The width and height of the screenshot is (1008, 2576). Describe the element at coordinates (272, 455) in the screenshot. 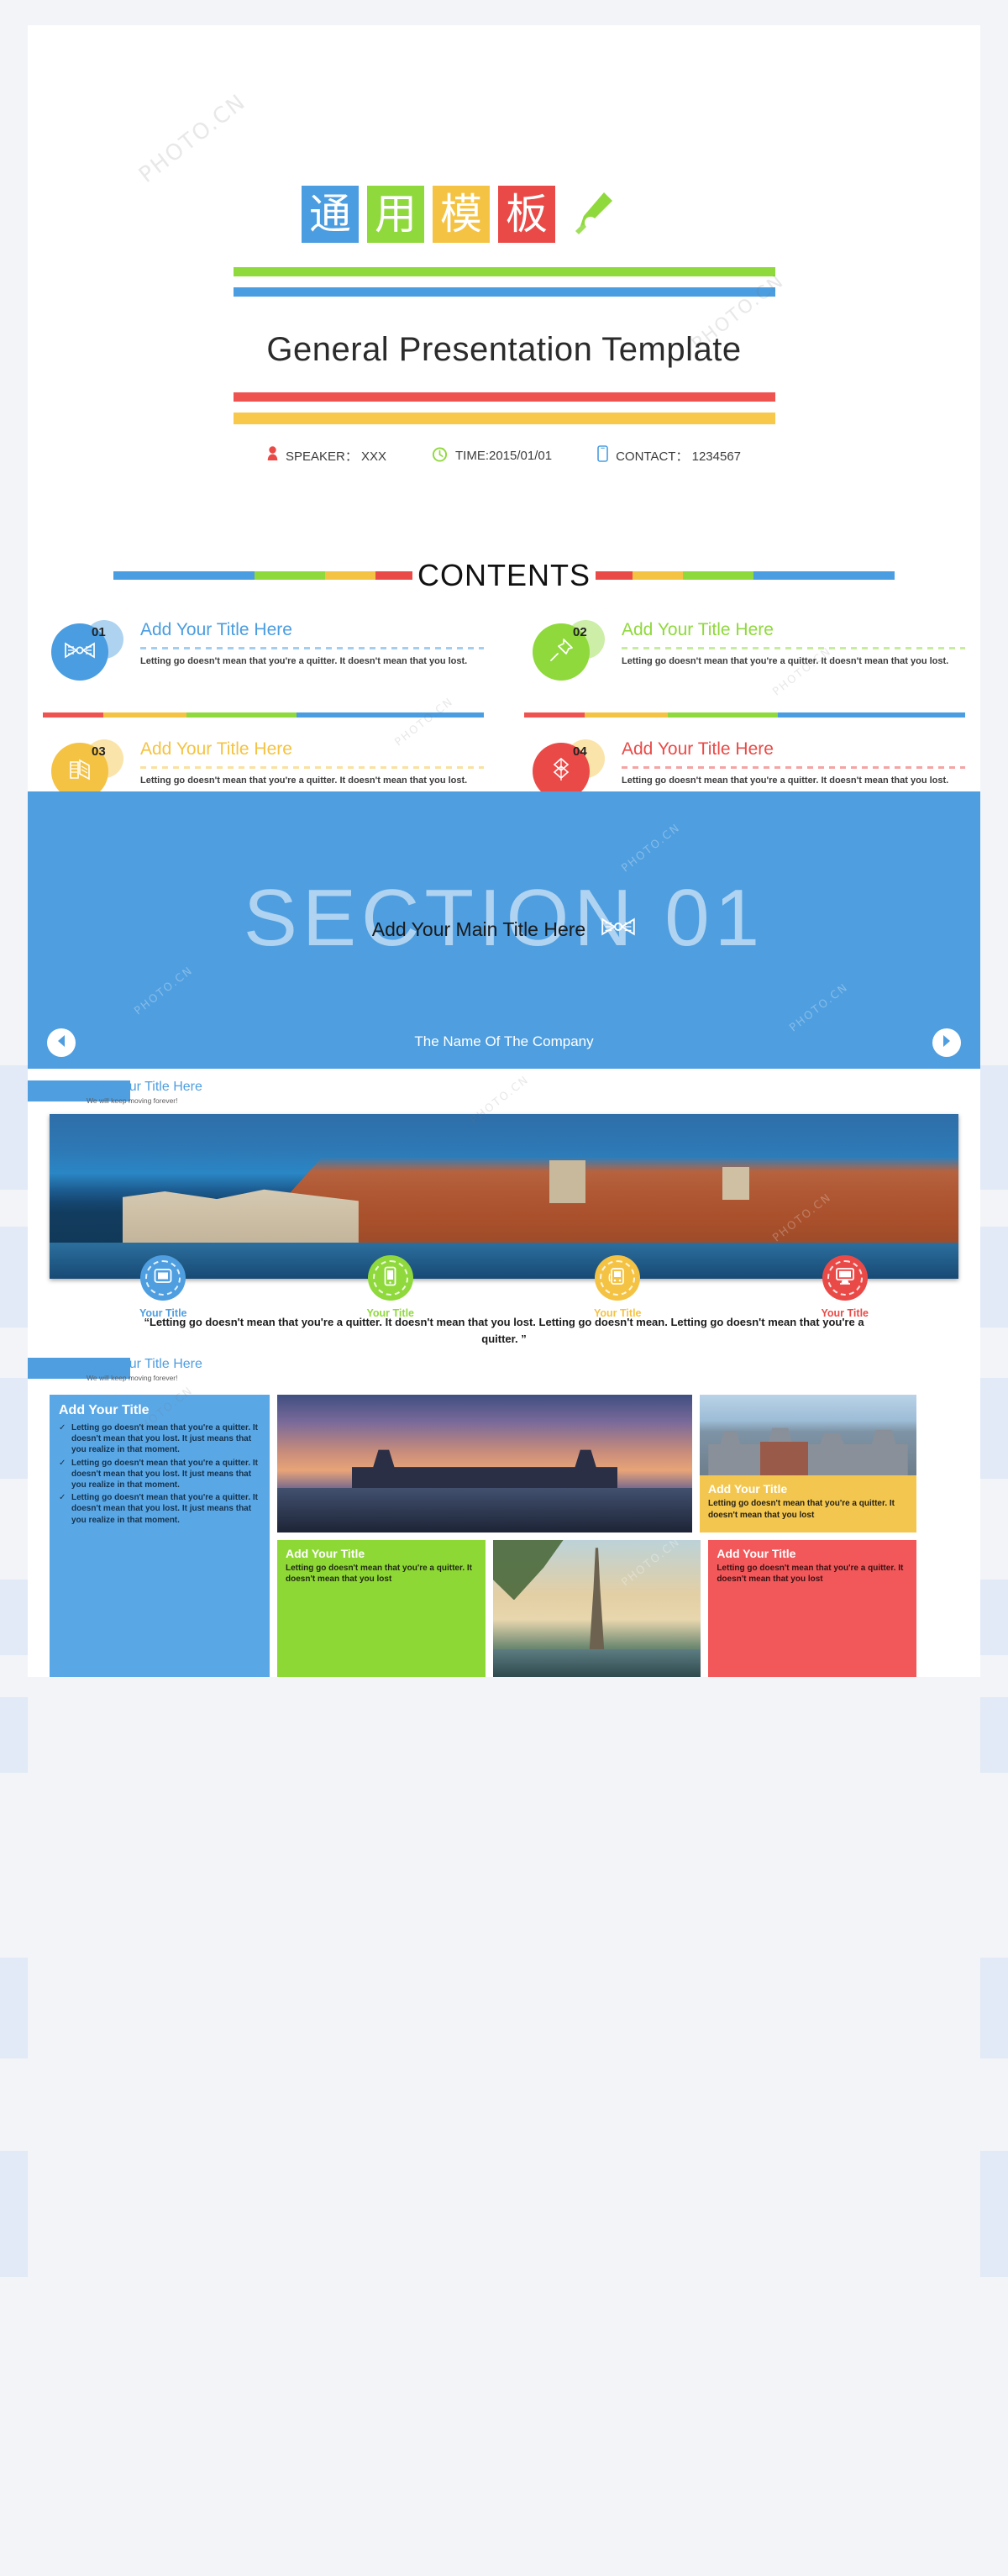

I see `person-icon` at that location.